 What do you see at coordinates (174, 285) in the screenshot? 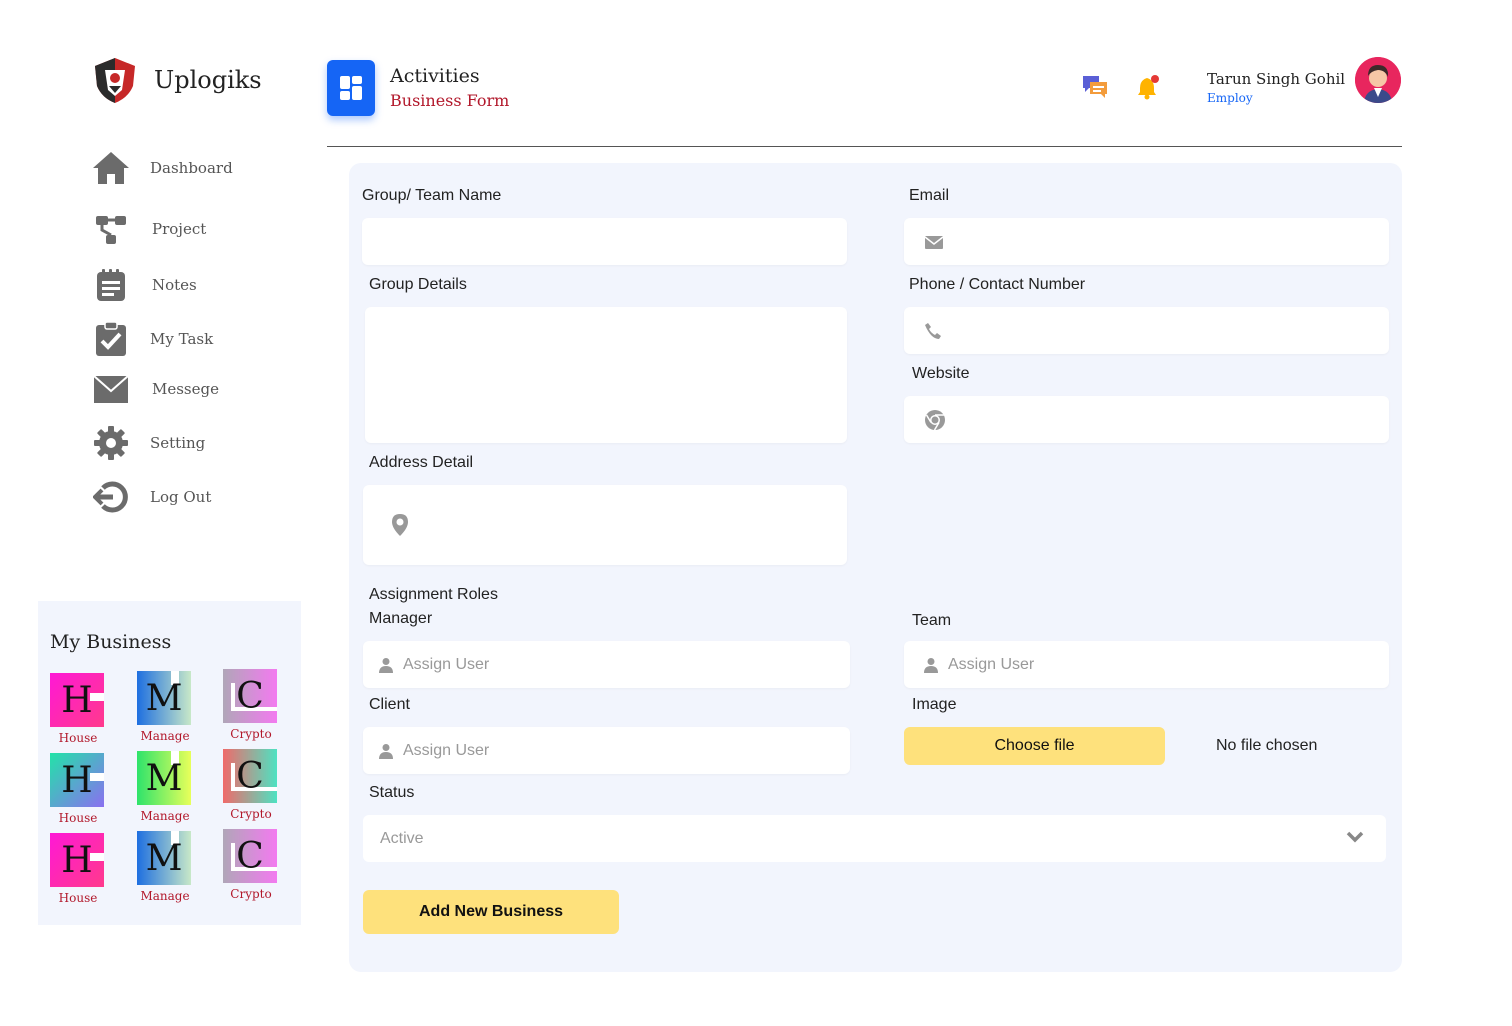
I see `sidebar-item-label: Notes` at bounding box center [174, 285].